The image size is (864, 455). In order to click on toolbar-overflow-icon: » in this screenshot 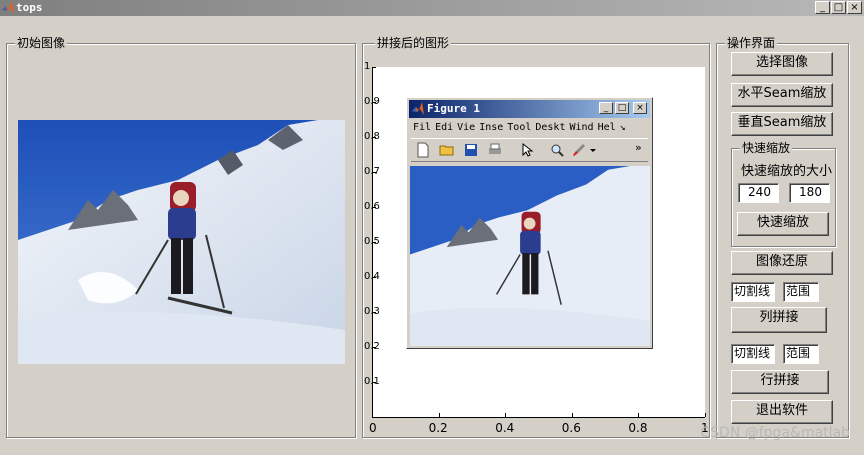, I will do `click(638, 147)`.